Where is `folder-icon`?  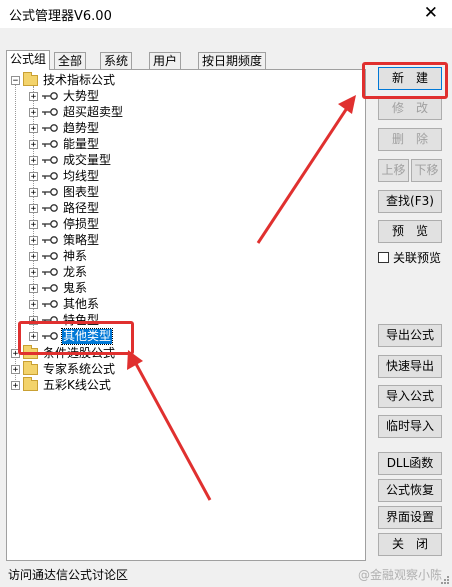 folder-icon is located at coordinates (30, 351).